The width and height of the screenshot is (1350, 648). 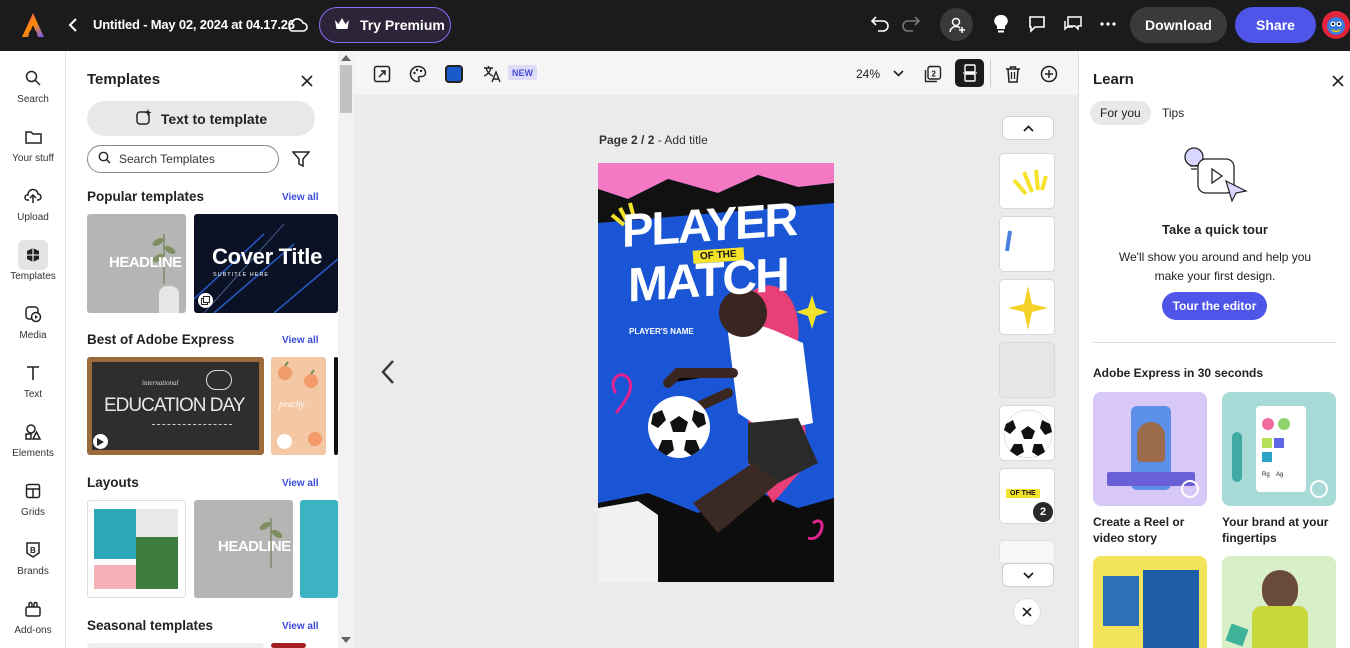 I want to click on comments-panel-icon, so click(x=1073, y=24).